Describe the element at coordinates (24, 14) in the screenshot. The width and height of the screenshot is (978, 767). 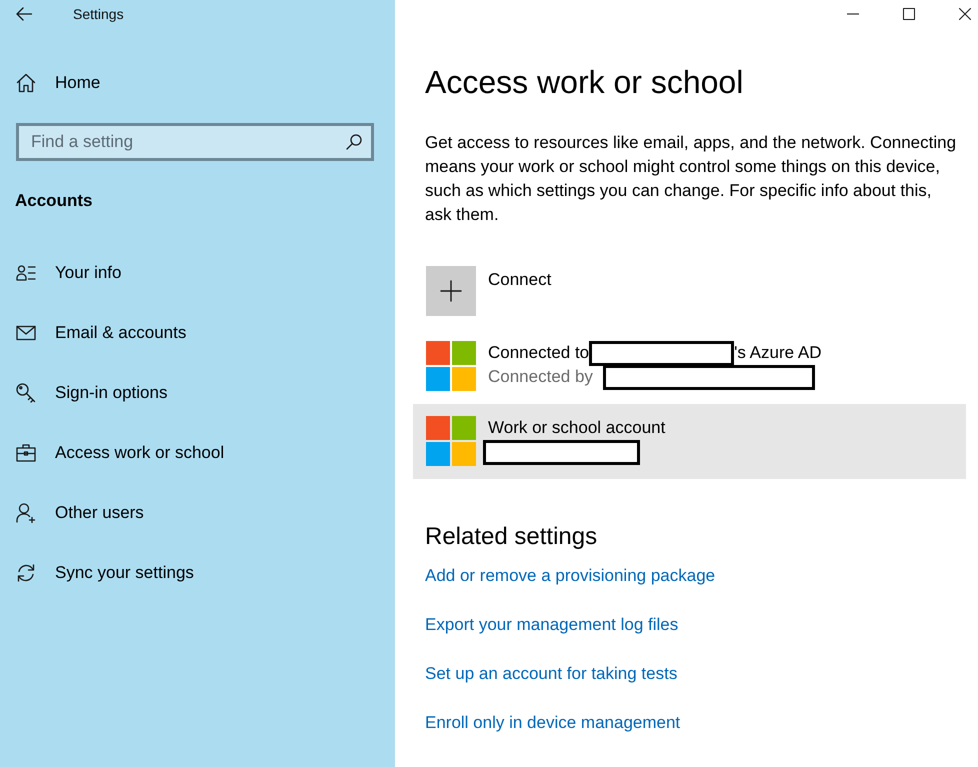
I see `arrow-left-icon` at that location.